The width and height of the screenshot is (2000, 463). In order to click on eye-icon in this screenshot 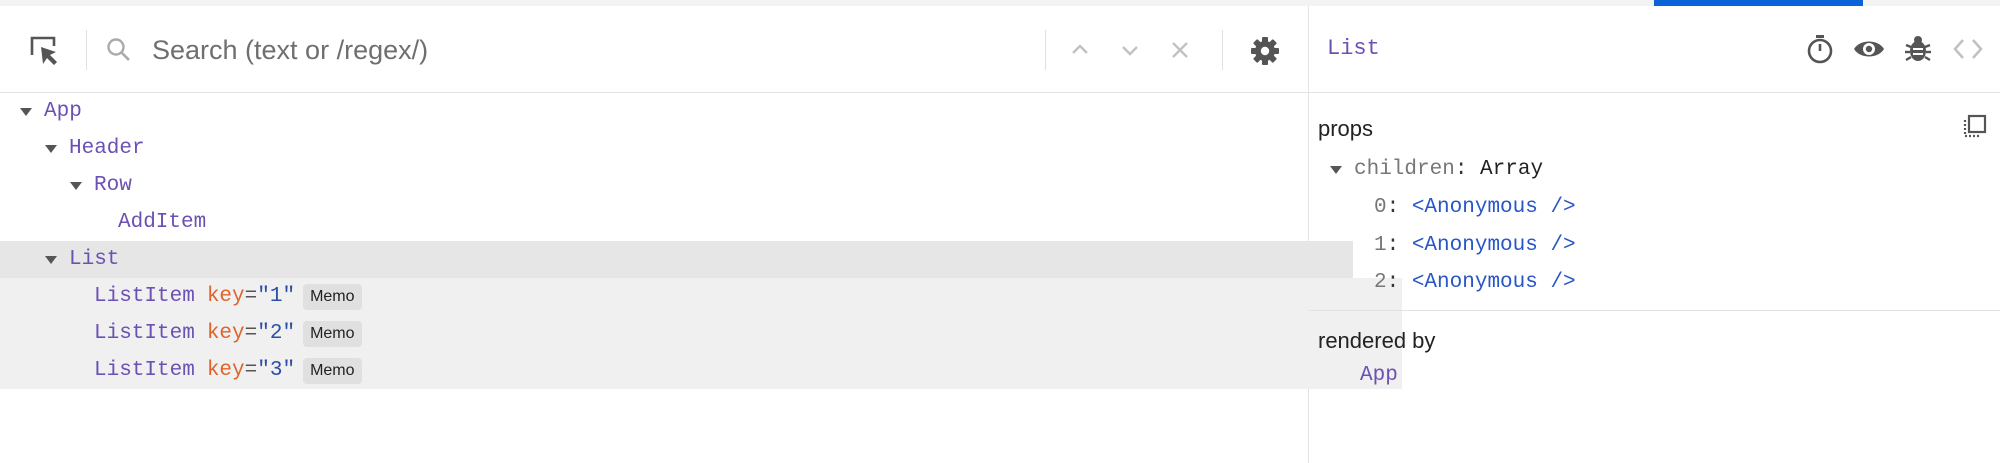, I will do `click(1869, 49)`.